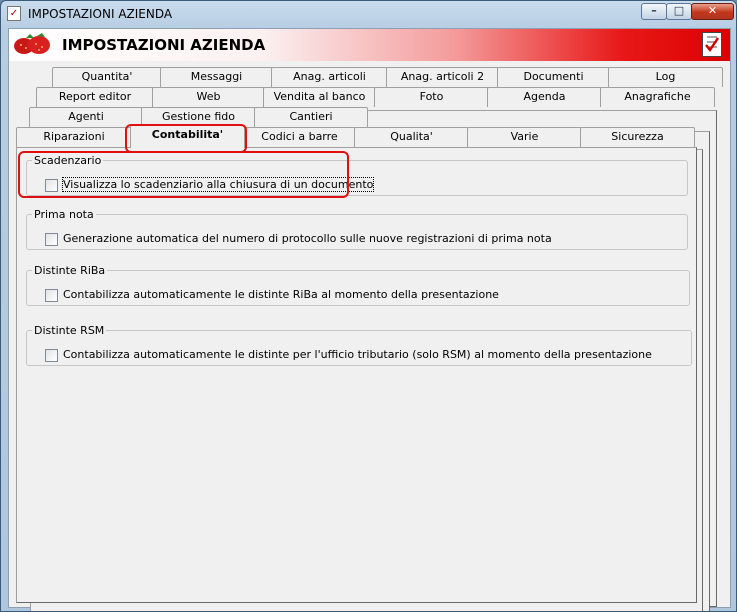 The width and height of the screenshot is (737, 612). I want to click on tab-anagrafiche: Anagrafiche, so click(657, 97).